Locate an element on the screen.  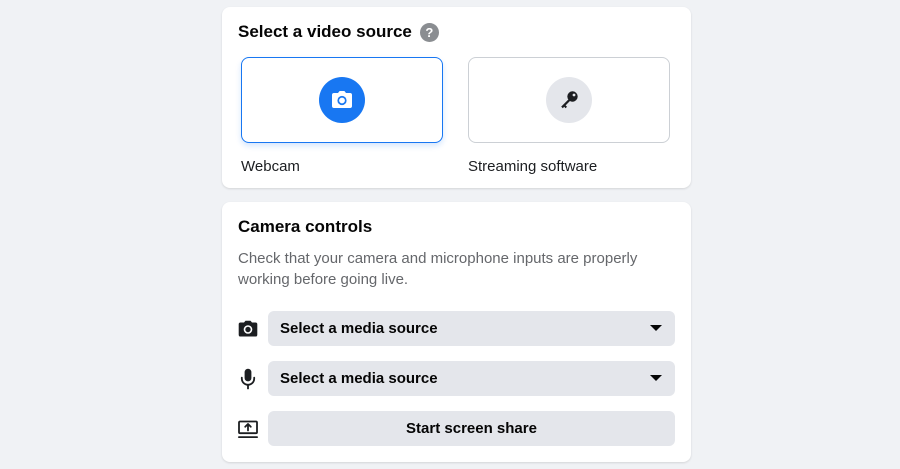
streaming-software-option is located at coordinates (569, 100).